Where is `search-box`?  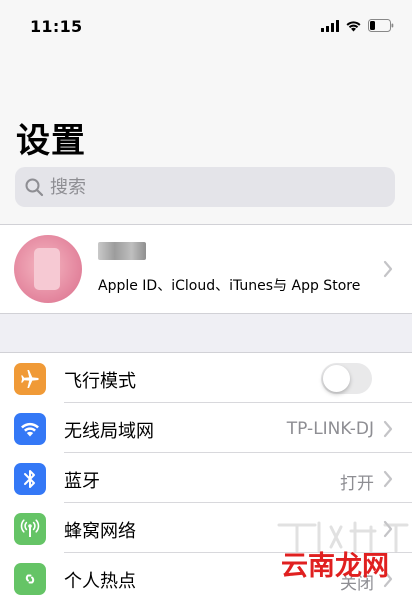
search-box is located at coordinates (205, 187).